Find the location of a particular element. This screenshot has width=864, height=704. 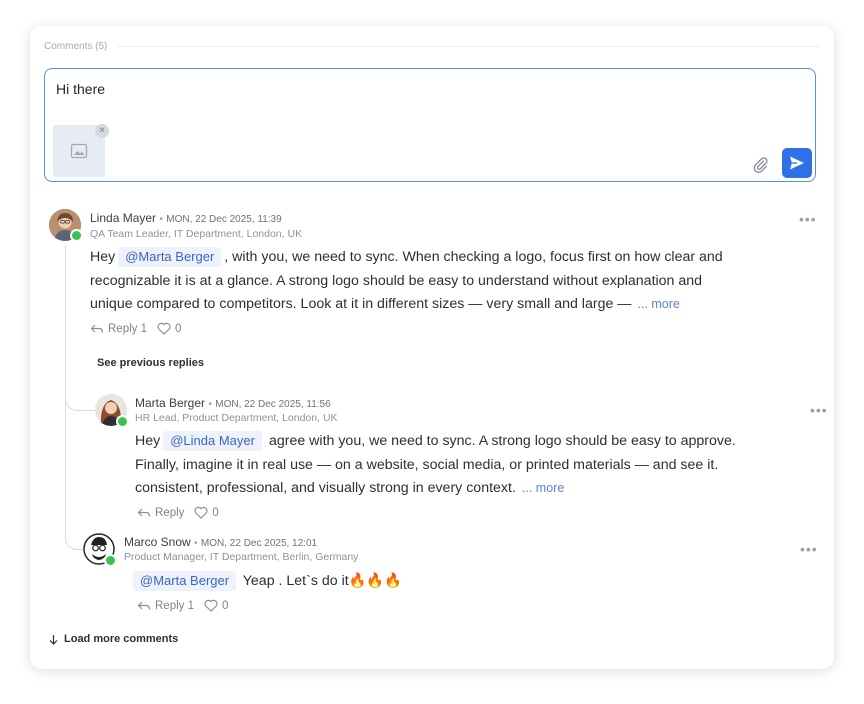

author-line: Marta Berger • MON, 22 Dec 2025, 11:56 is located at coordinates (233, 403).